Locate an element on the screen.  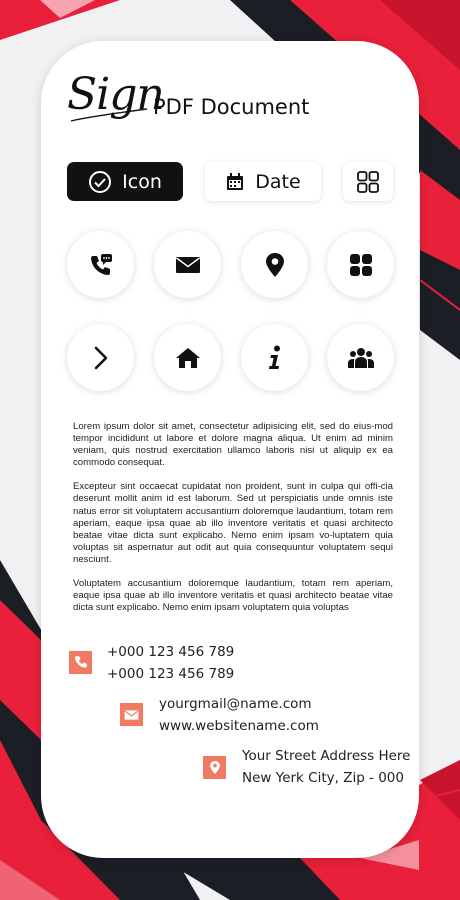
info-icon-button is located at coordinates (274, 357).